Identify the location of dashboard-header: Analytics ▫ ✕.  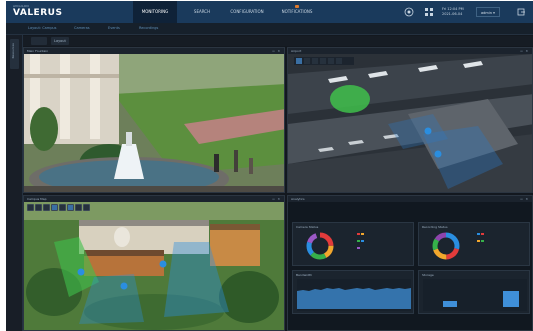
(410, 199).